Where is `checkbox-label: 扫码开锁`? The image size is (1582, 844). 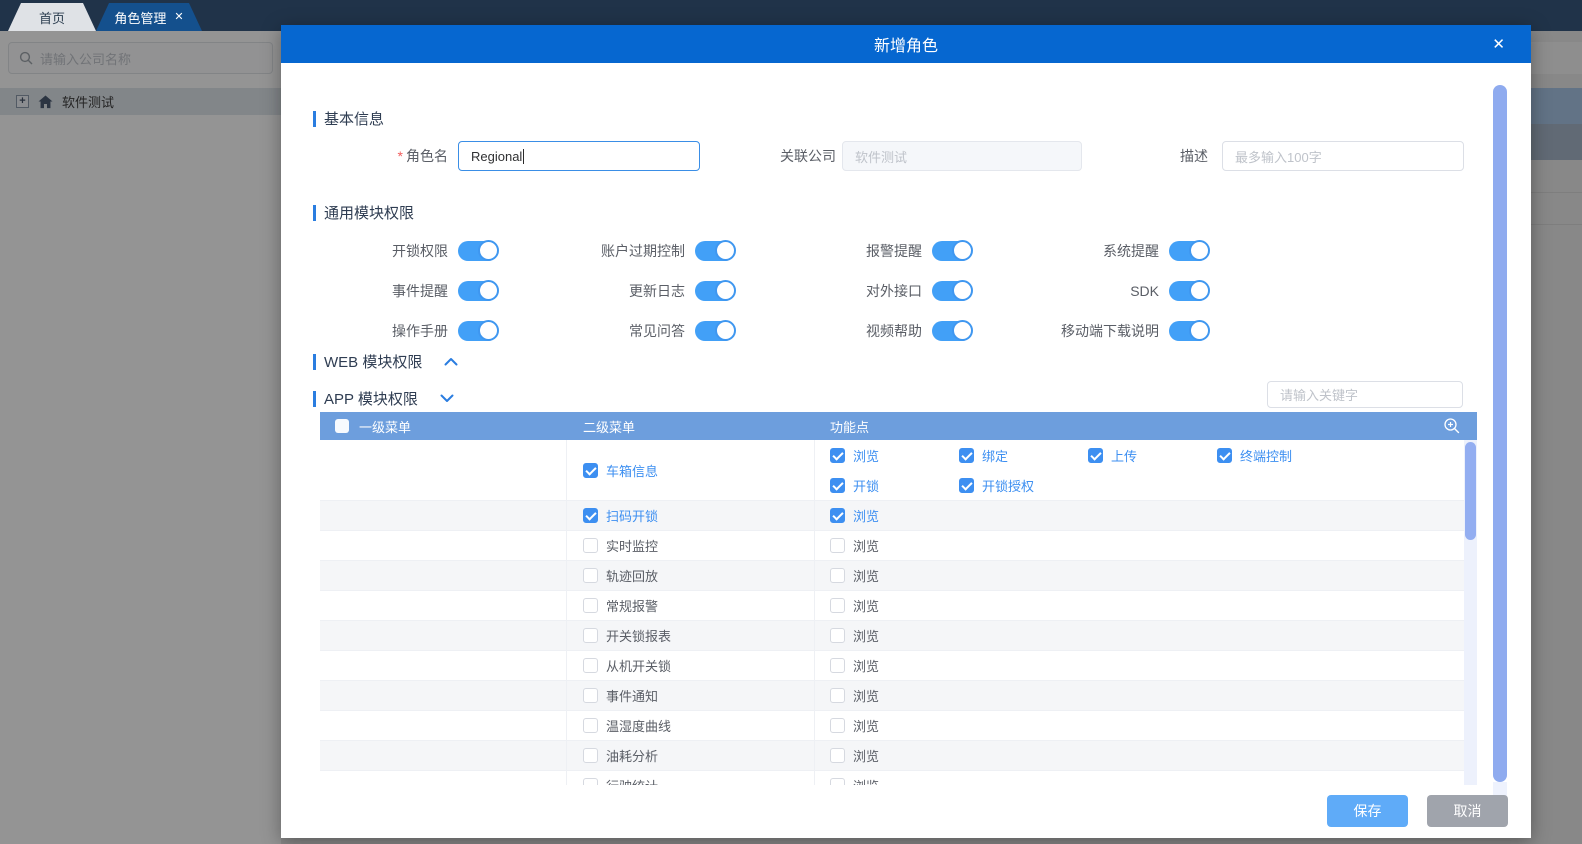 checkbox-label: 扫码开锁 is located at coordinates (632, 516).